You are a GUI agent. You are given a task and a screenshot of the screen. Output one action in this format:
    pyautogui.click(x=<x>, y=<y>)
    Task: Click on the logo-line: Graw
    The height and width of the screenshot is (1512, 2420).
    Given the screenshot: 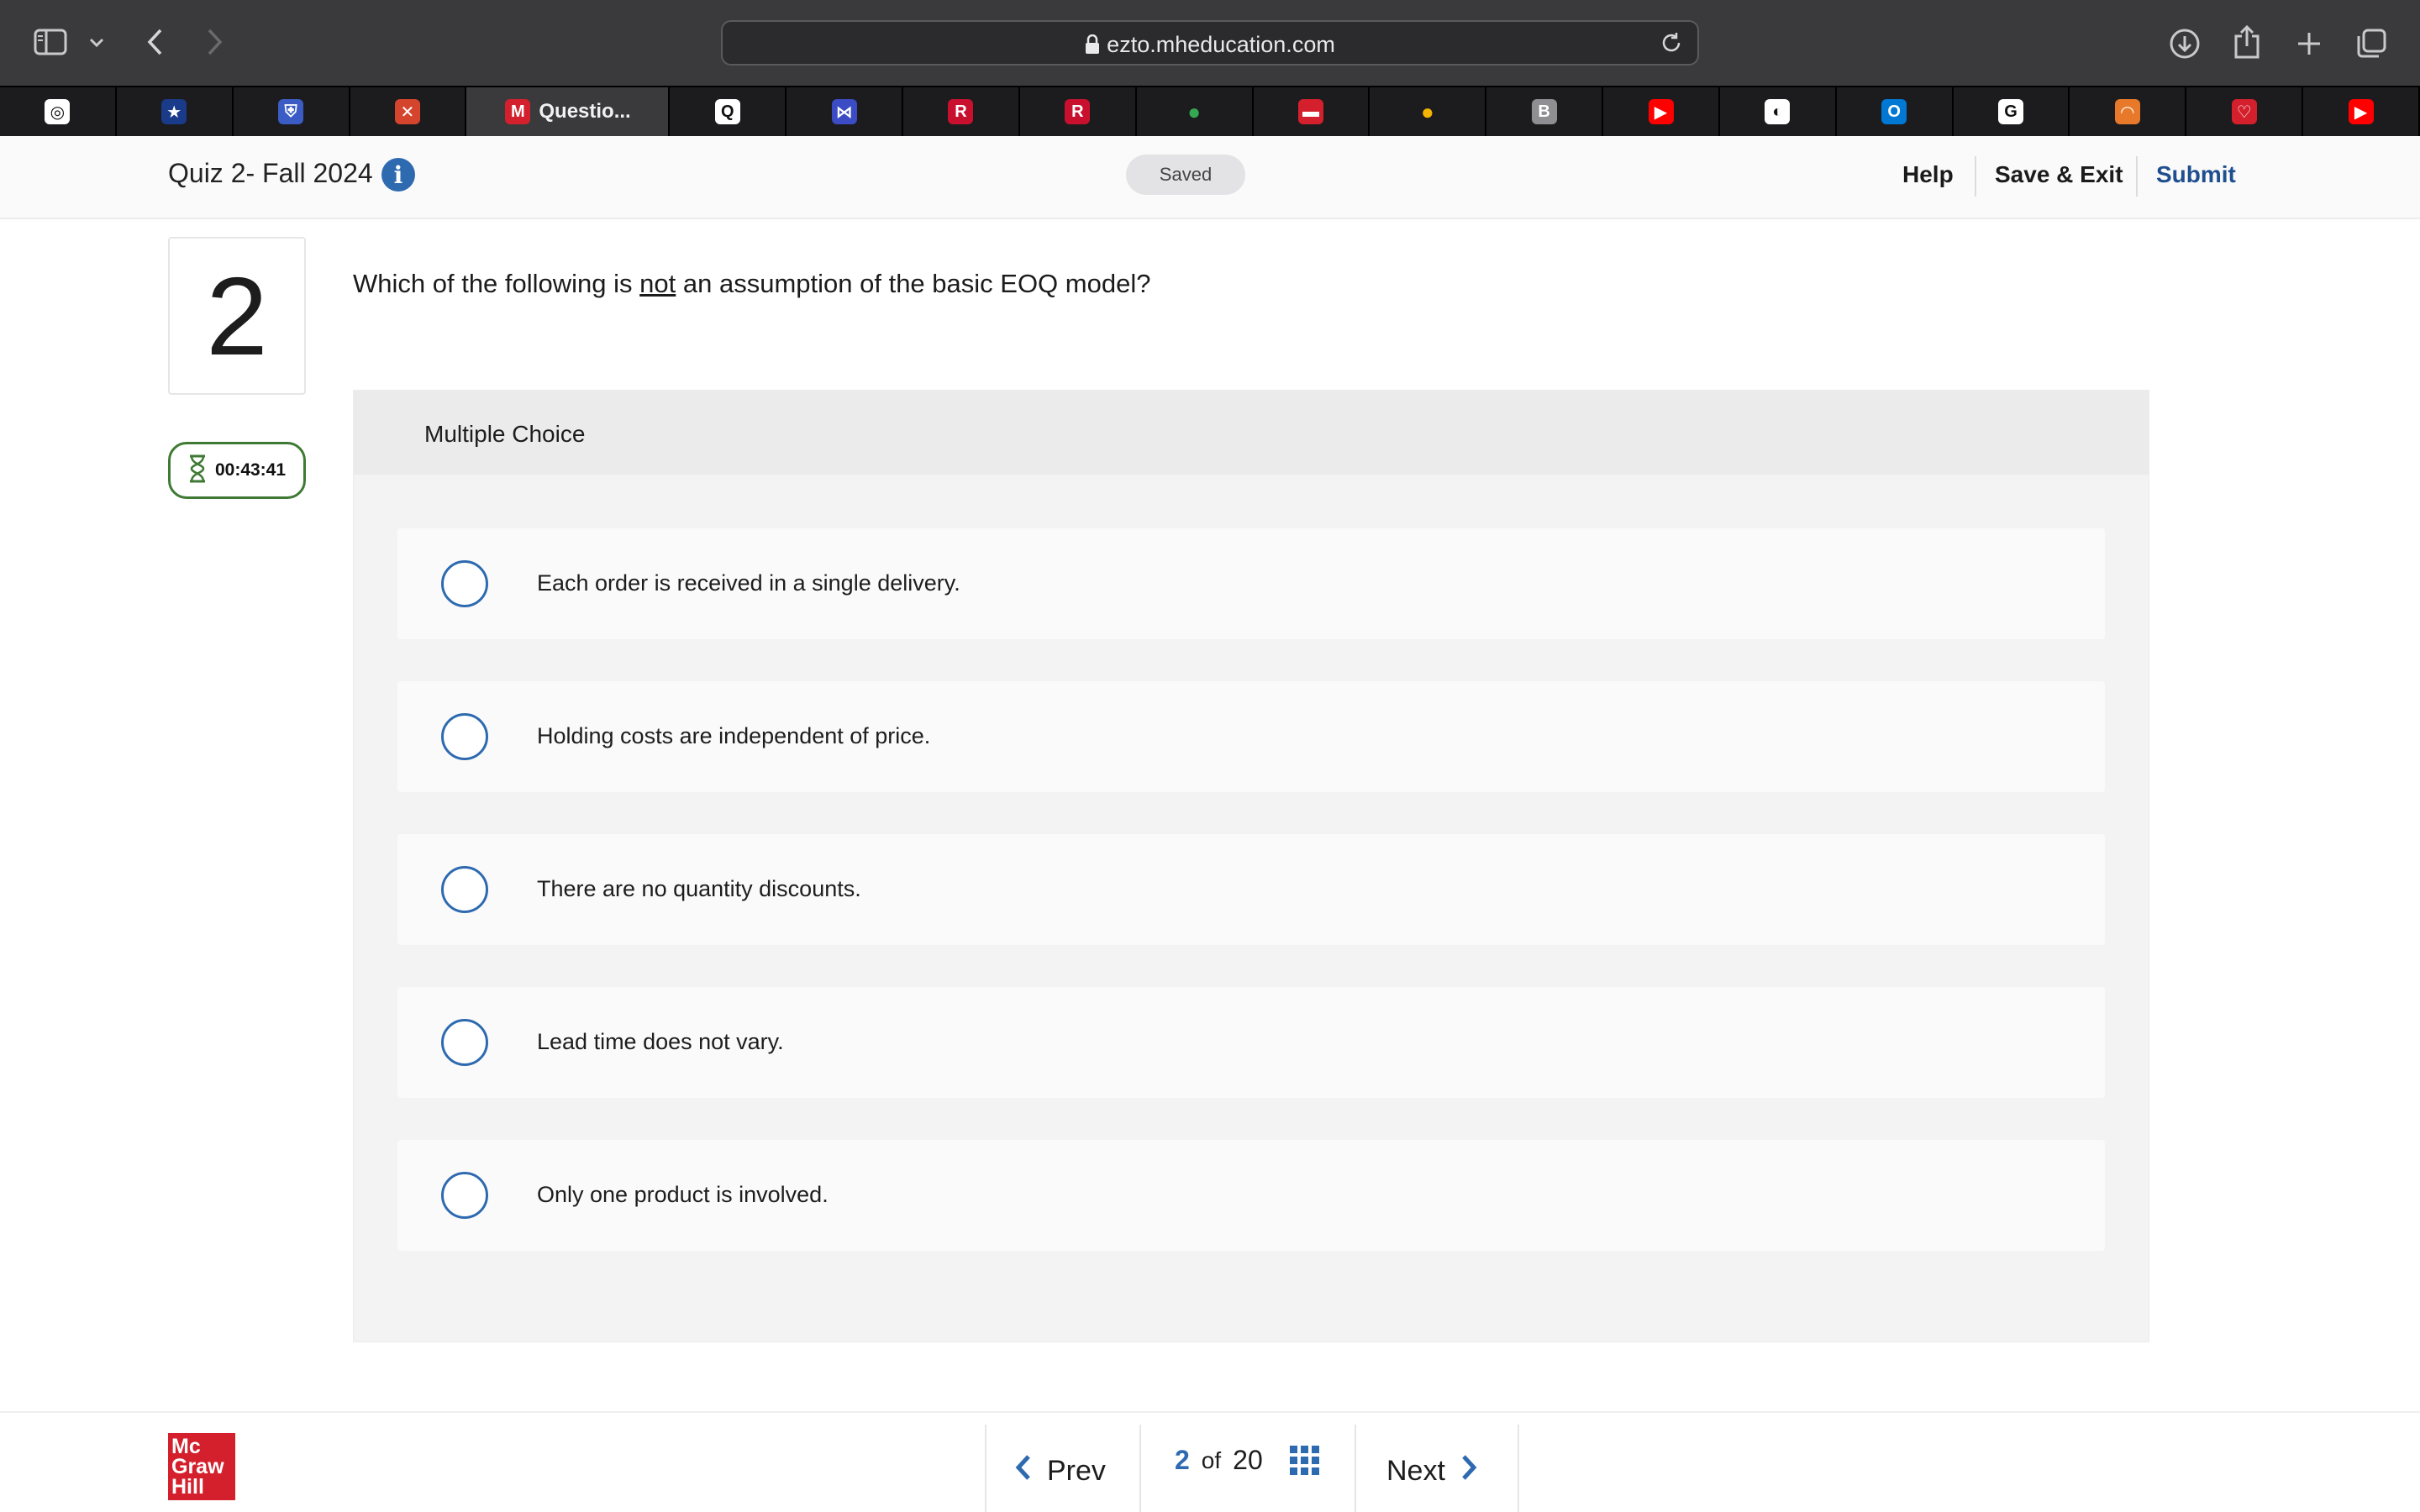 What is the action you would take?
    pyautogui.click(x=197, y=1466)
    